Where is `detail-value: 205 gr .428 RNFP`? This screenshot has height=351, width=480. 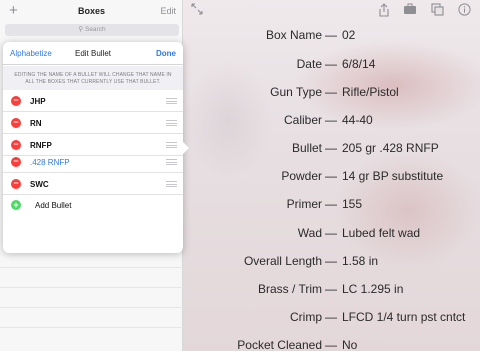
detail-value: 205 gr .428 RNFP is located at coordinates (390, 148).